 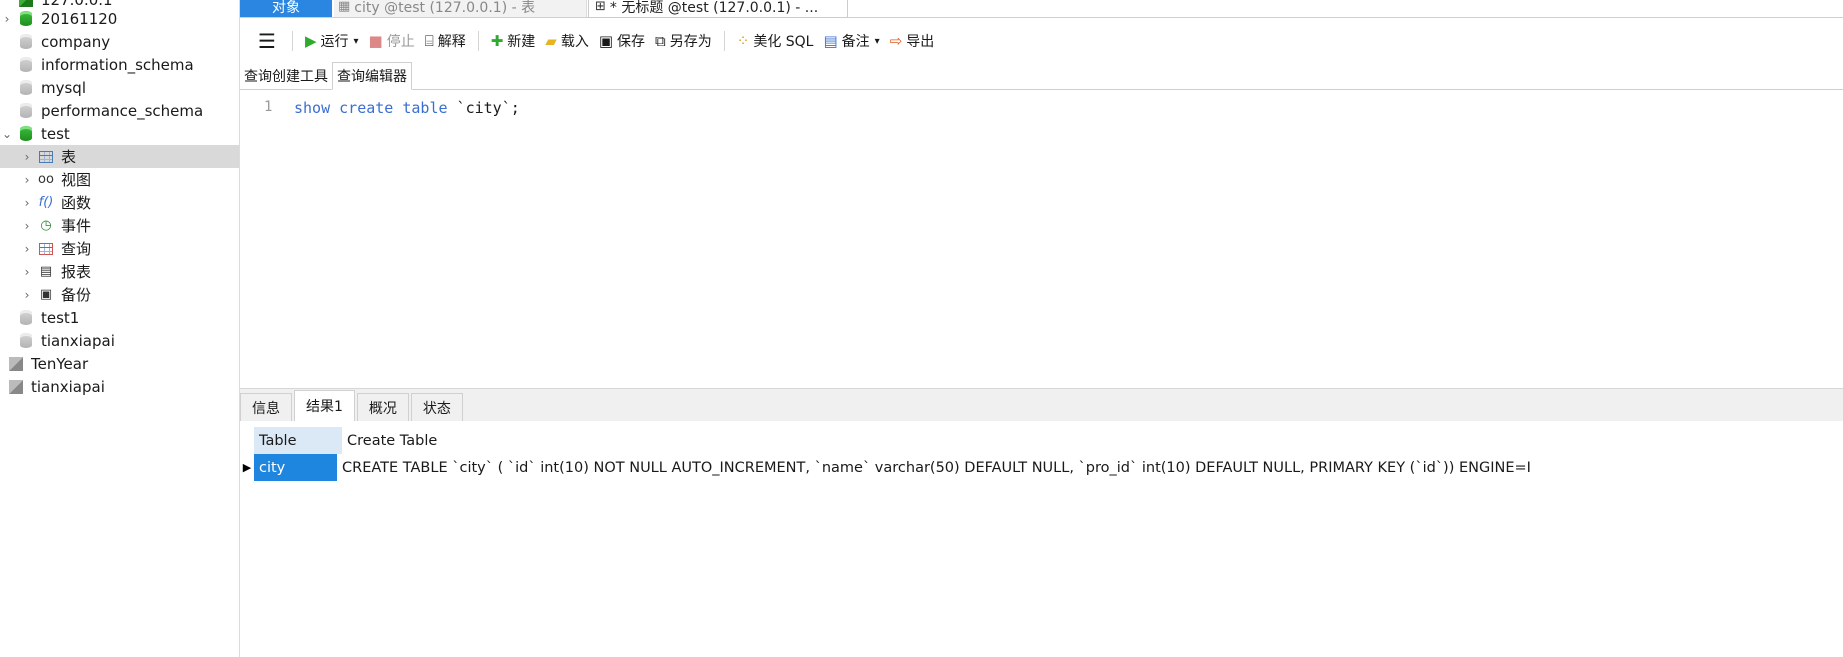 What do you see at coordinates (46, 225) in the screenshot?
I see `event-clock-icon: ◷` at bounding box center [46, 225].